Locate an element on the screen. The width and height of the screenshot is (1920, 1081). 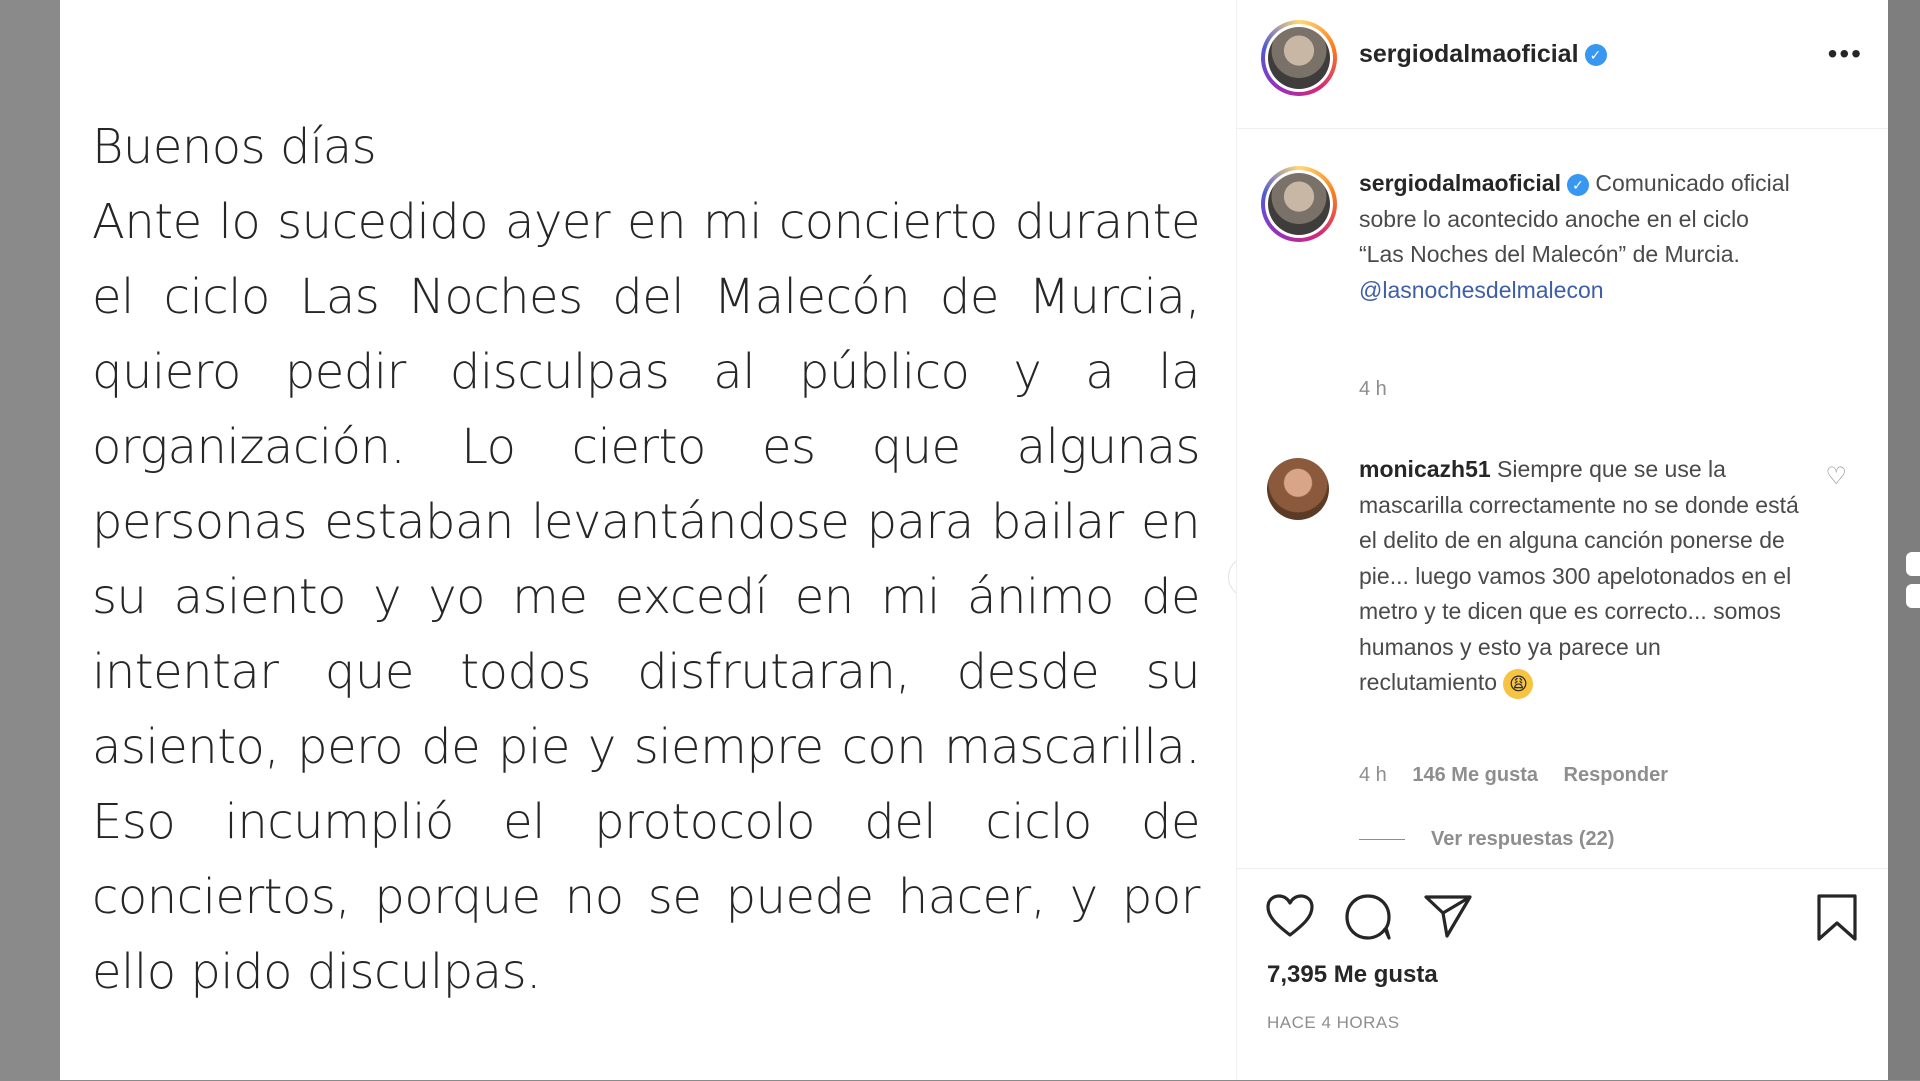
author-username: sergiodalmaoficial ✓ is located at coordinates (1483, 54).